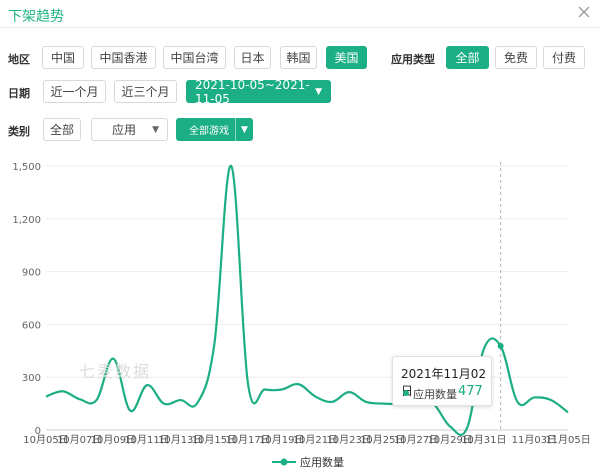 Image resolution: width=600 pixels, height=476 pixels. What do you see at coordinates (284, 462) in the screenshot?
I see `legend-line-icon` at bounding box center [284, 462].